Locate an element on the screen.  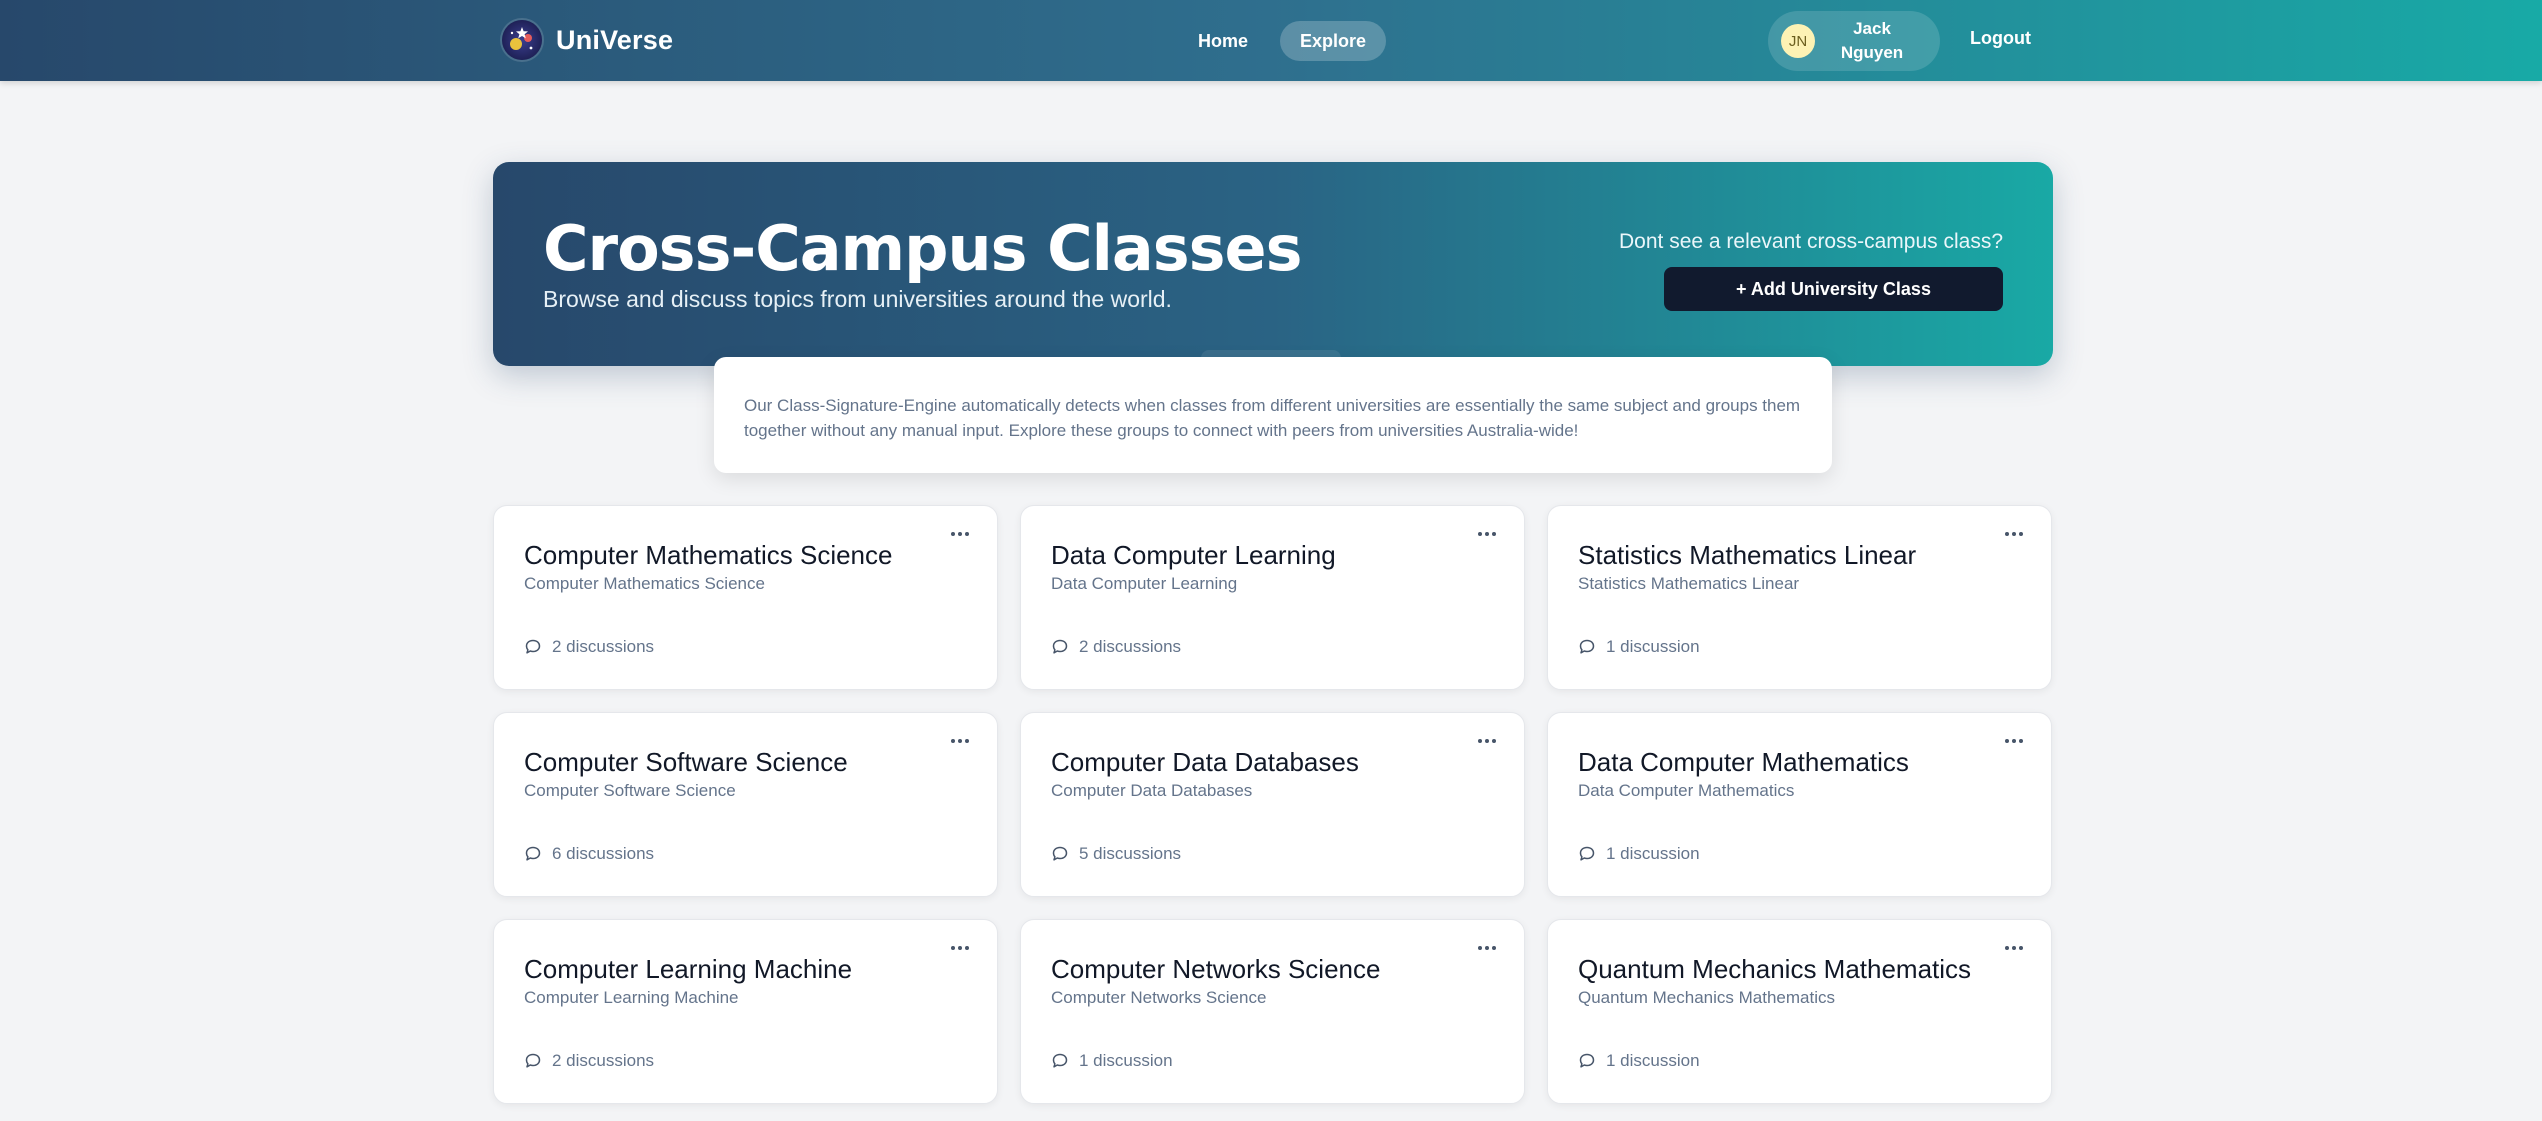
logout-button: Logout is located at coordinates (2000, 38).